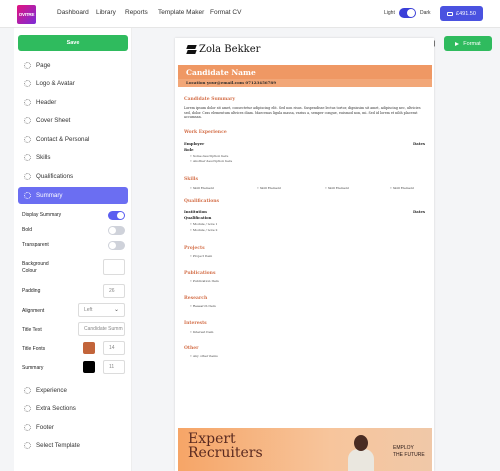  I want to click on sidebar-item-experience: Experience, so click(73, 390).